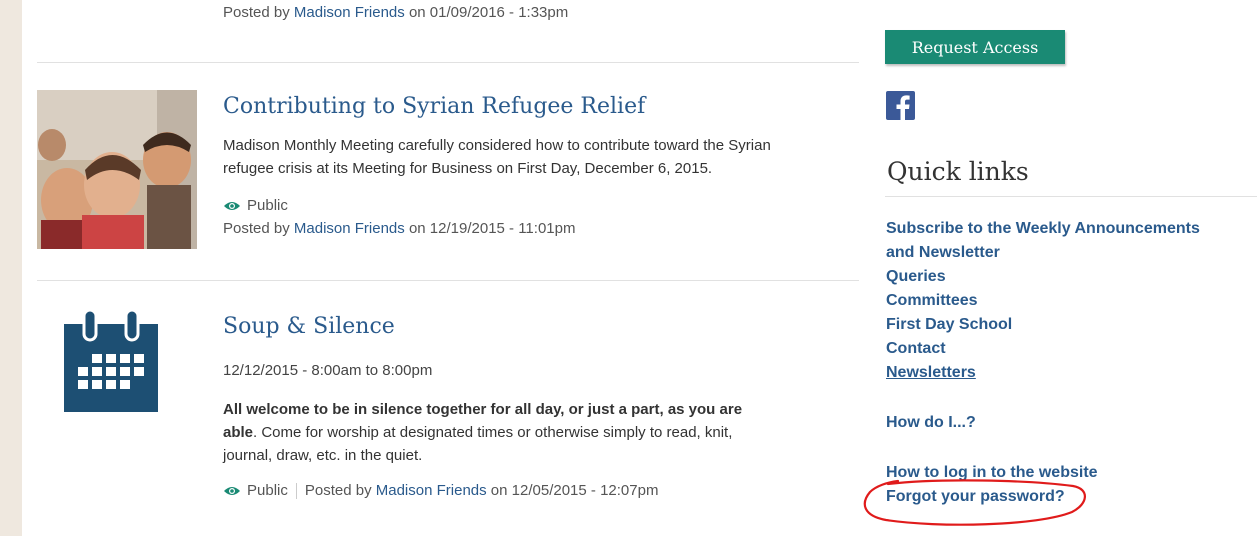  Describe the element at coordinates (932, 301) in the screenshot. I see `quick-link-committees: Committees` at that location.